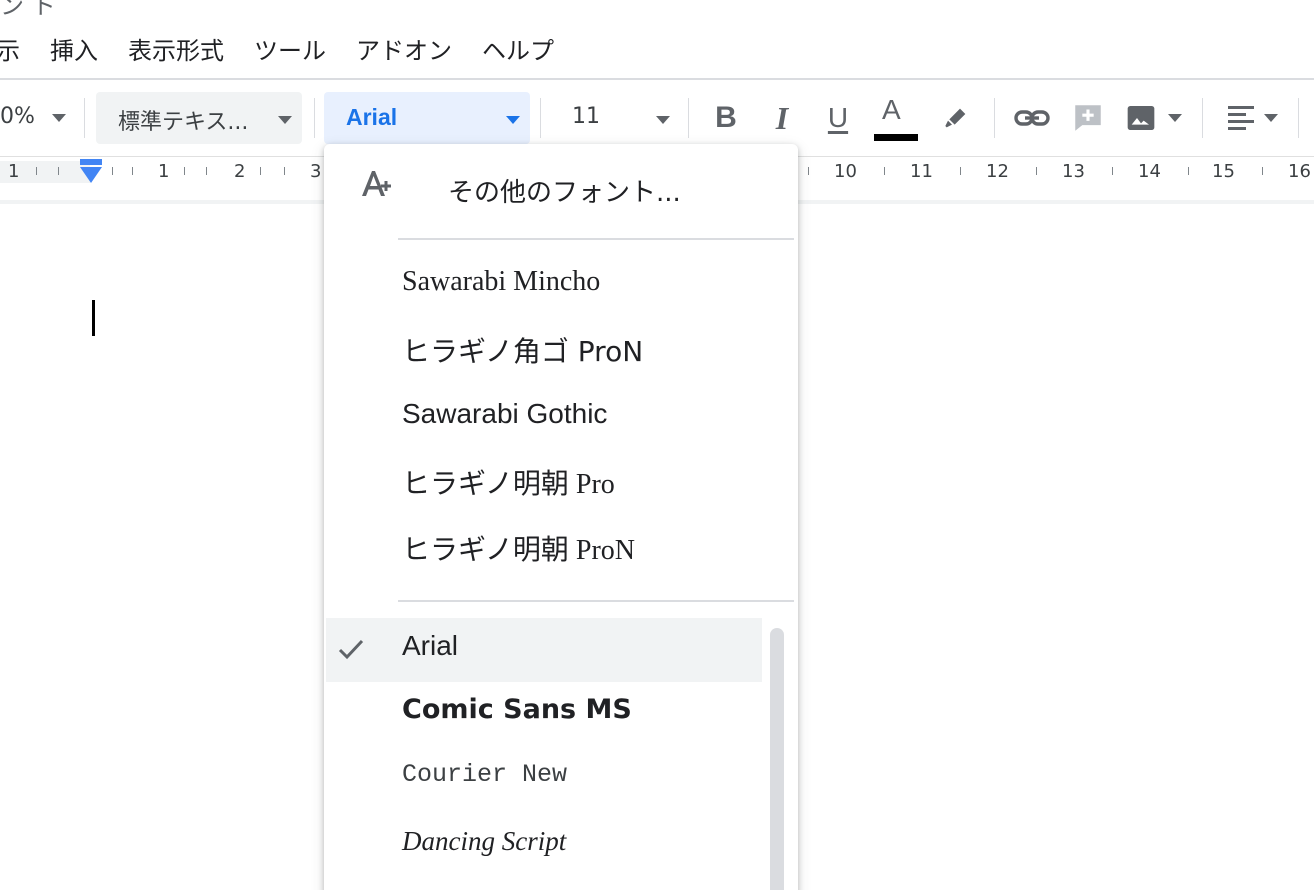  I want to click on font-option-comic-sans: Comic Sans MS, so click(544, 714).